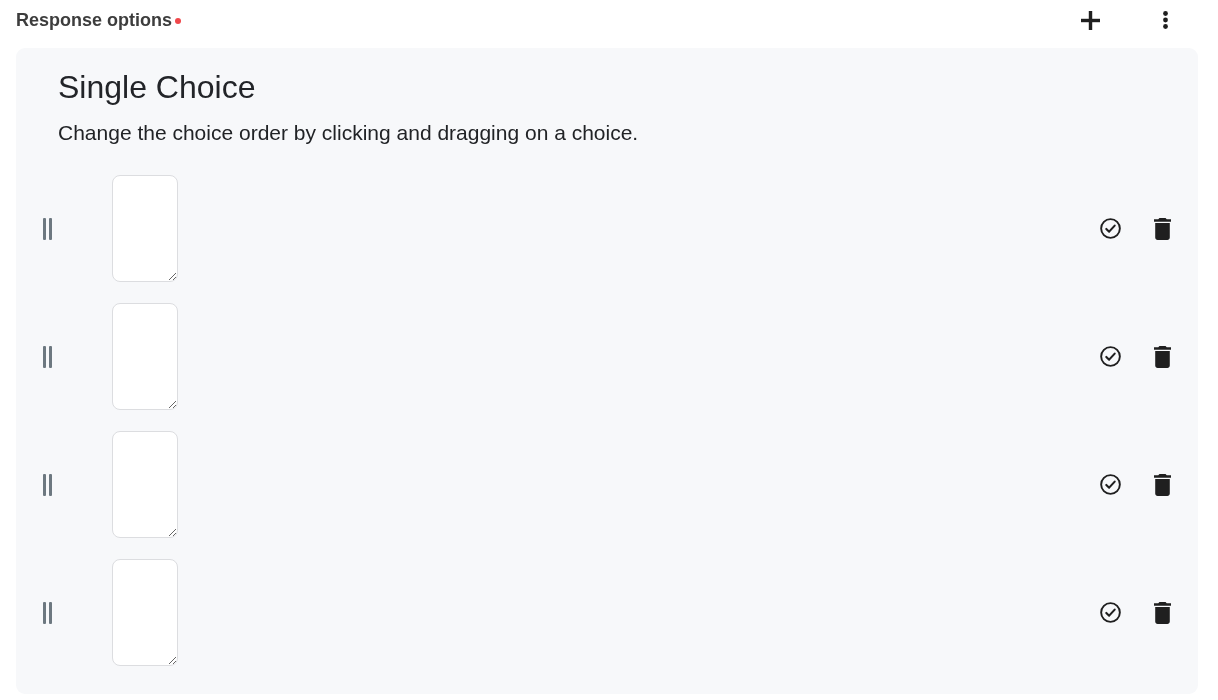  Describe the element at coordinates (349, 133) in the screenshot. I see `panel-hint: Change the choice order by clicking and dragging on a choice.` at that location.